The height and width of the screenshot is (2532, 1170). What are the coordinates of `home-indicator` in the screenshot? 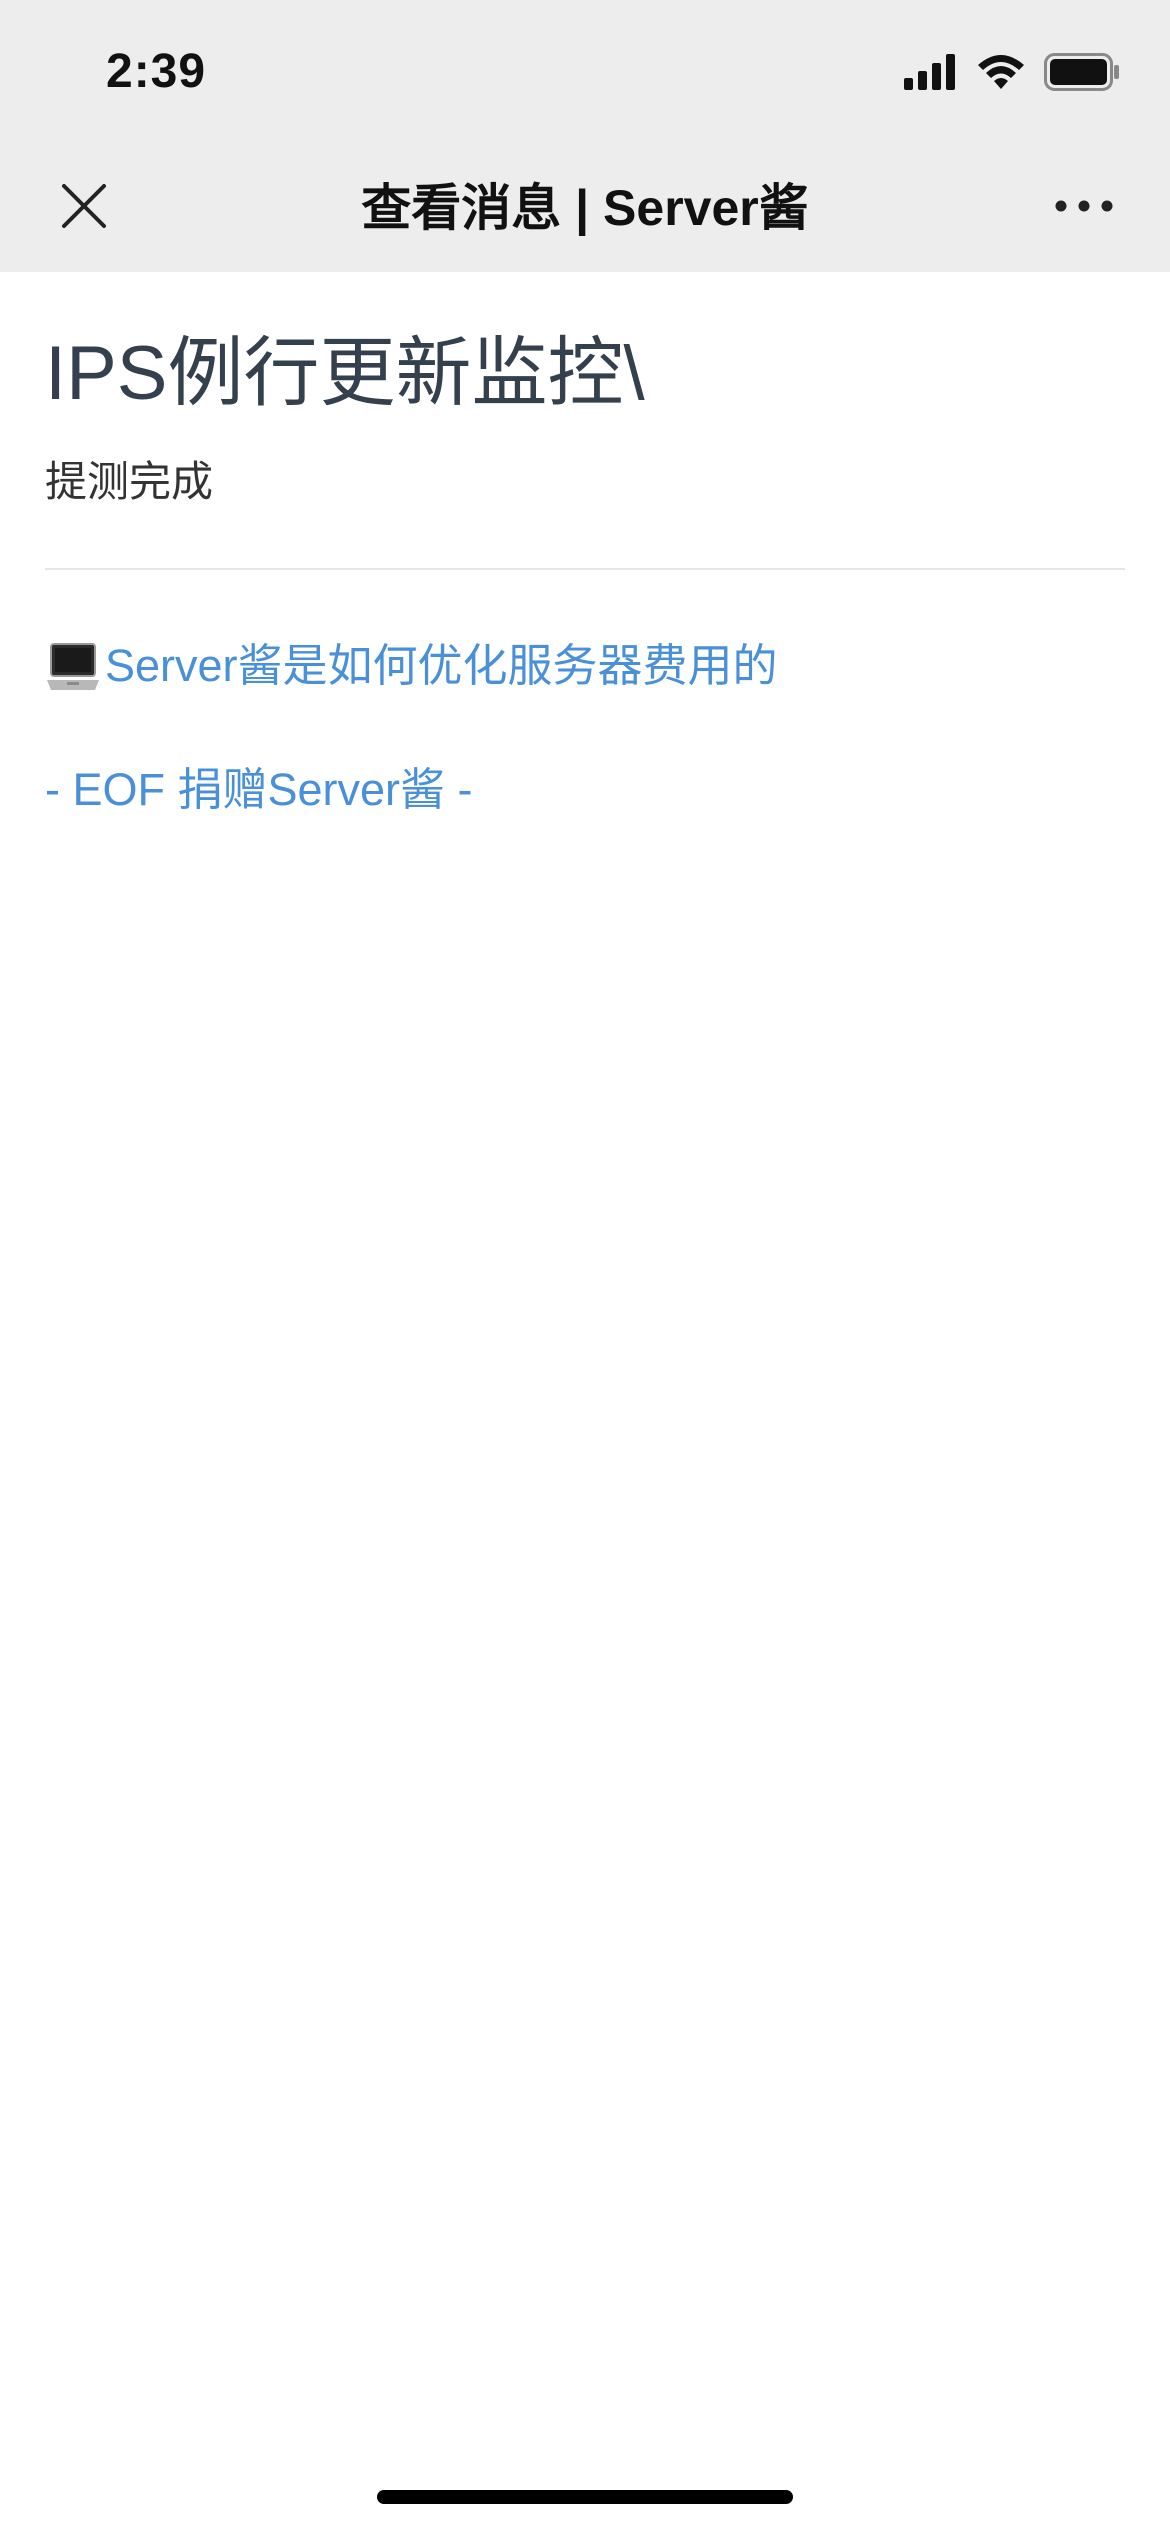 It's located at (585, 2497).